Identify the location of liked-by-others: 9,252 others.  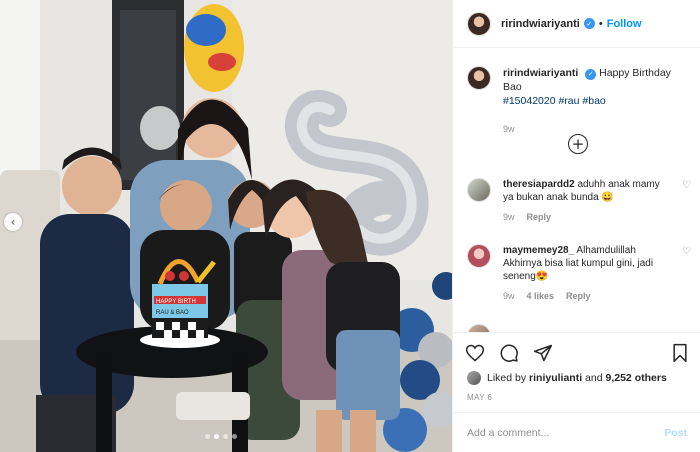
(636, 378).